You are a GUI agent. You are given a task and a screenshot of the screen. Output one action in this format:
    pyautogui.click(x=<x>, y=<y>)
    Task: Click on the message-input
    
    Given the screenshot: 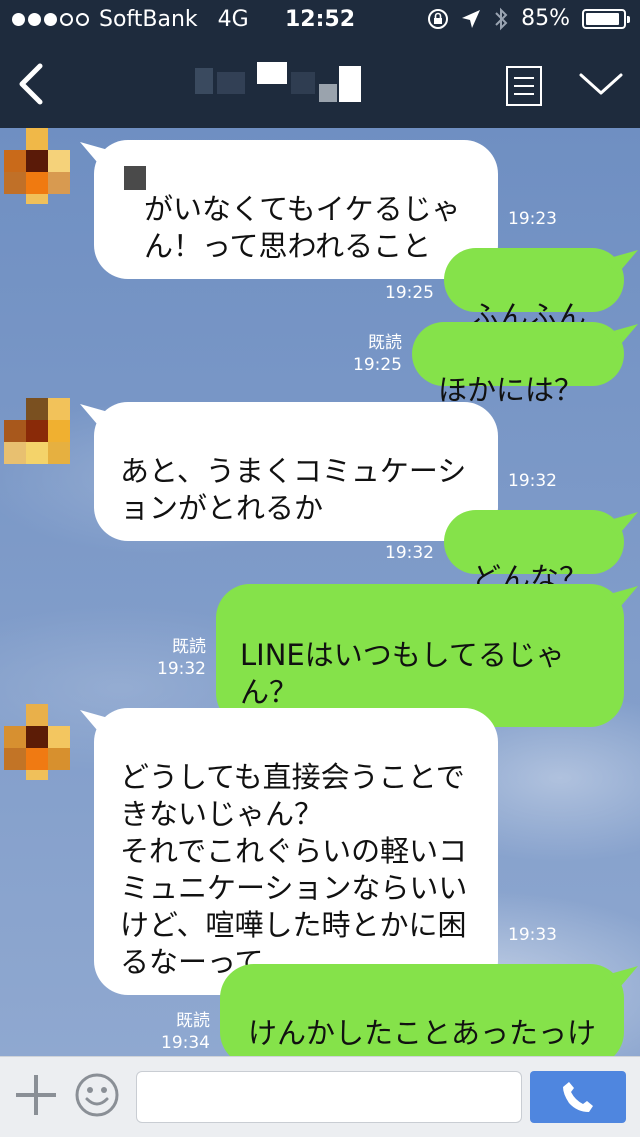 What is the action you would take?
    pyautogui.click(x=329, y=1097)
    